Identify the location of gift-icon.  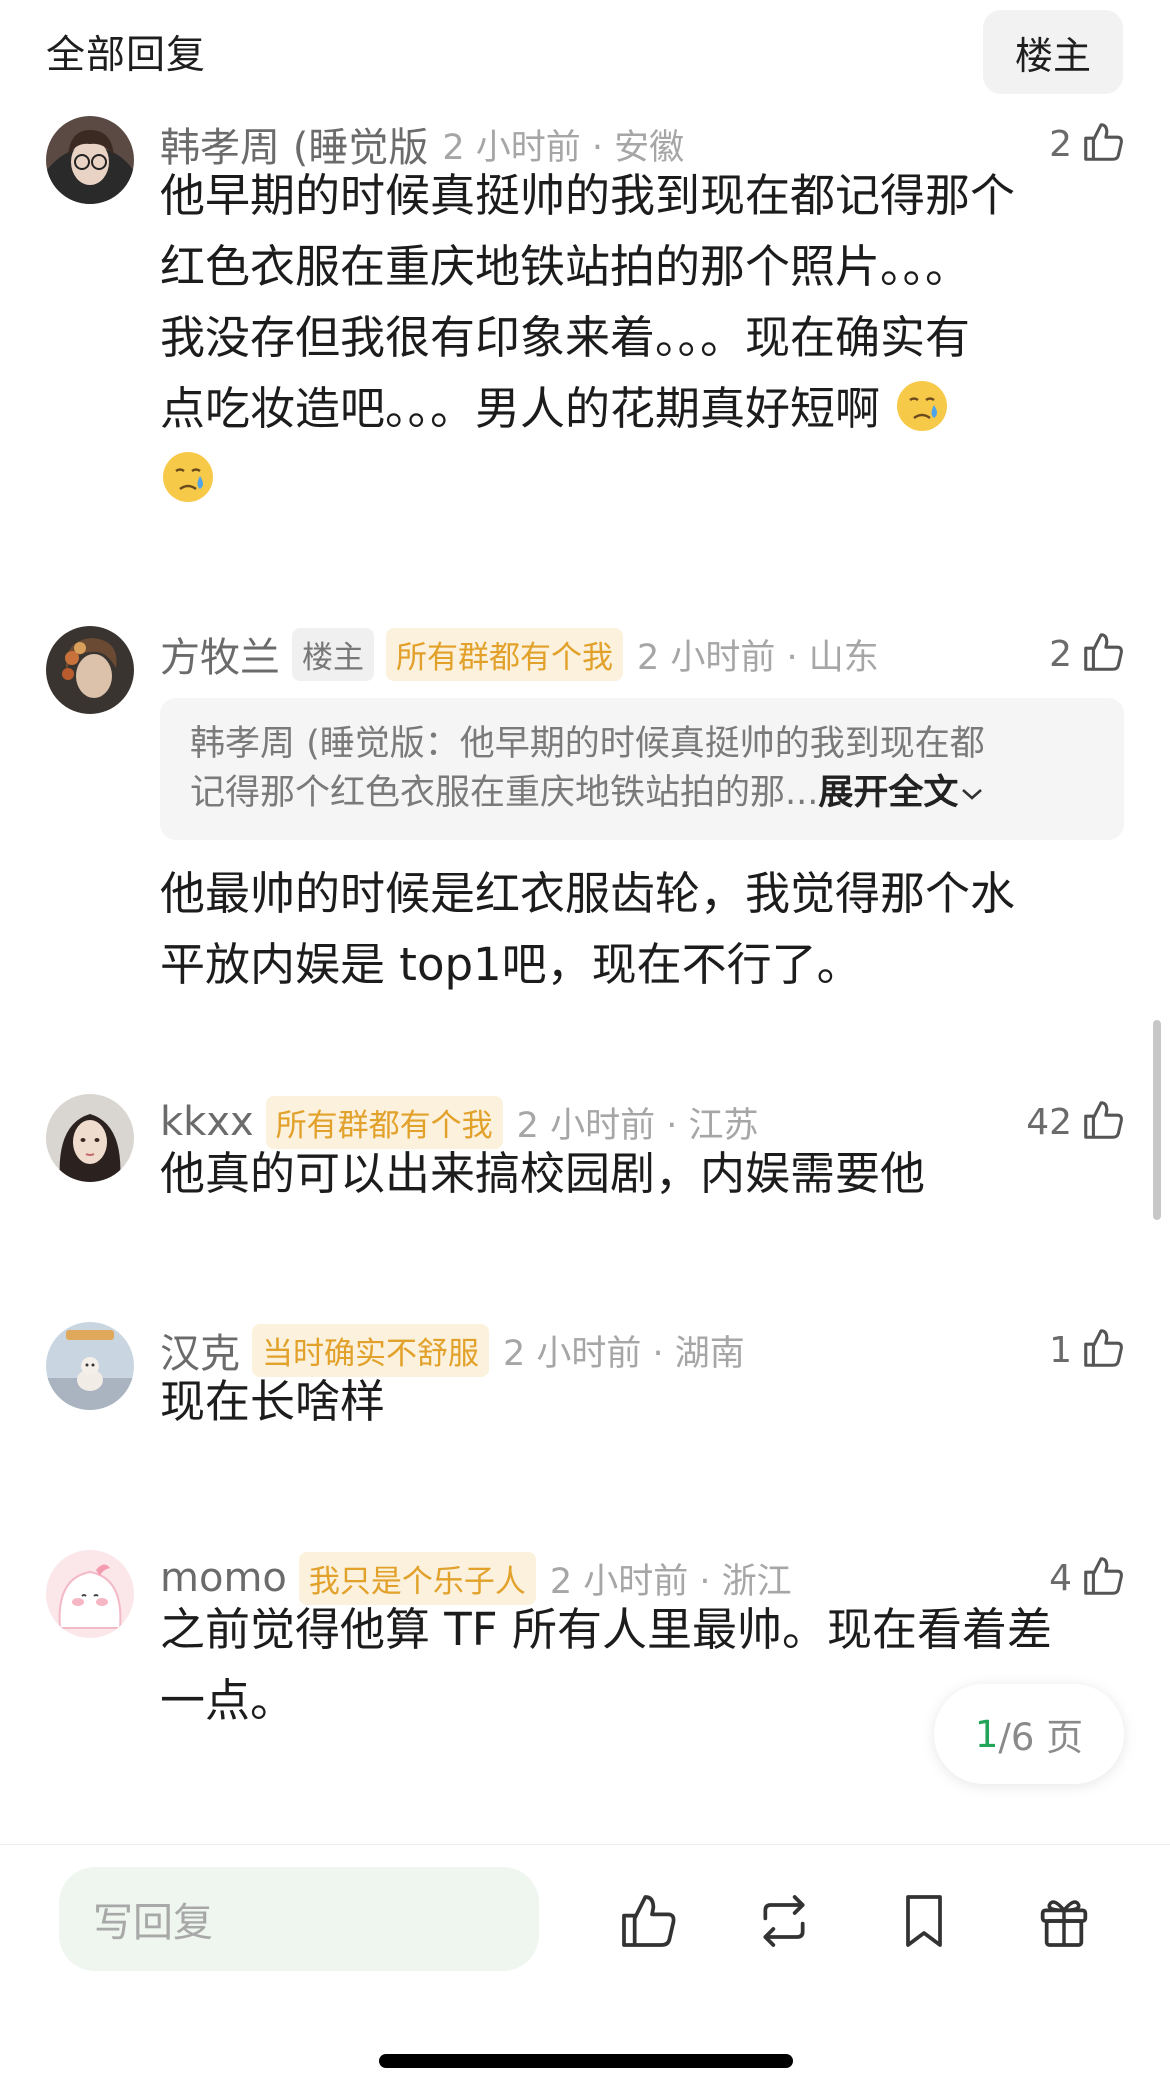
(1064, 1921).